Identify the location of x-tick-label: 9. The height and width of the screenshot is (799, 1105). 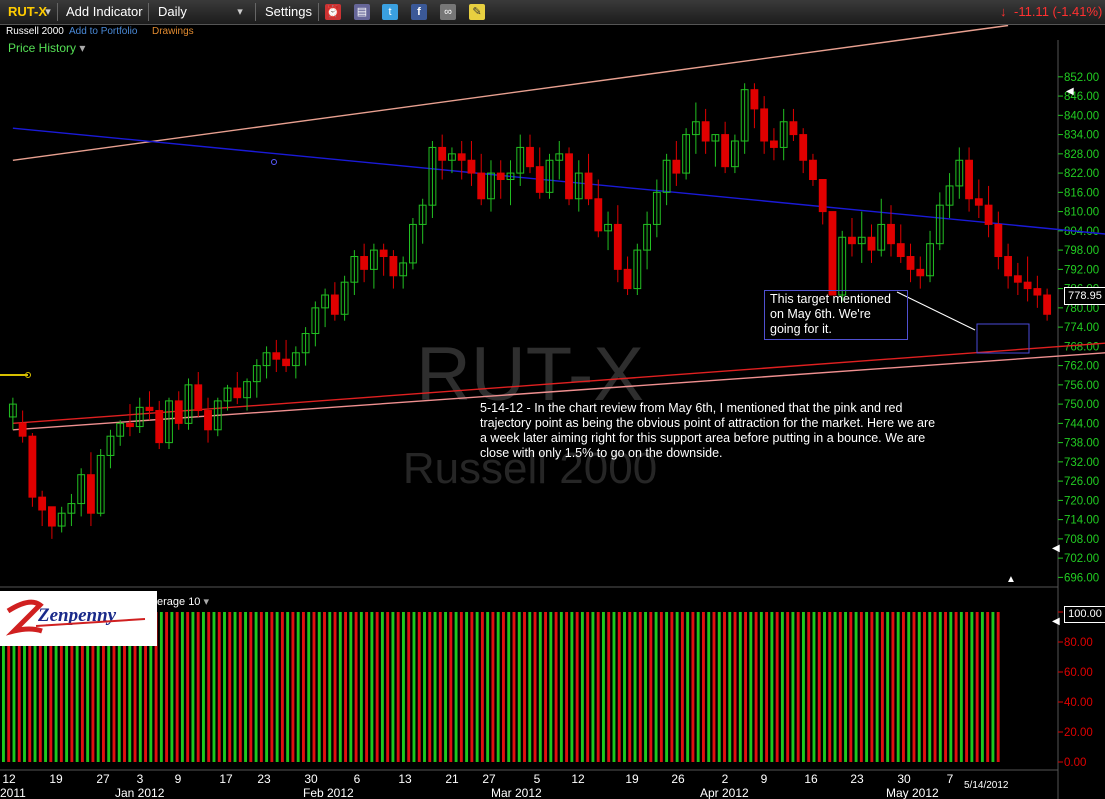
(178, 779).